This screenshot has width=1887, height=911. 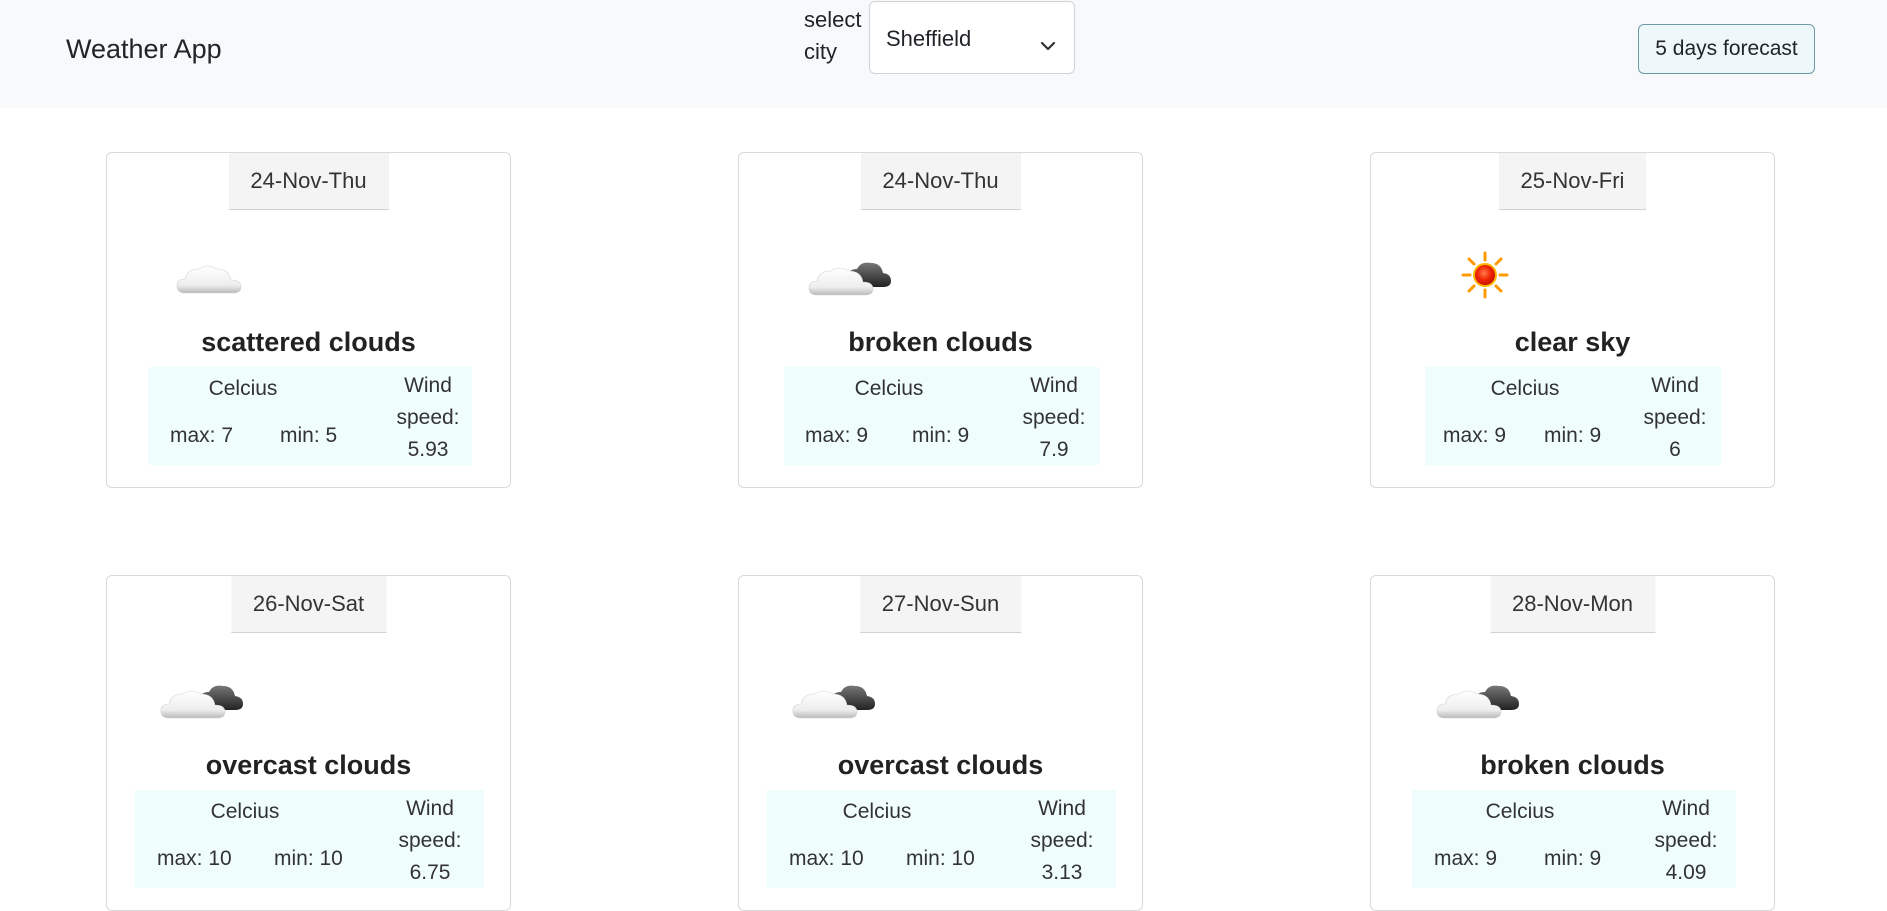 What do you see at coordinates (833, 35) in the screenshot?
I see `select-city-label: select city` at bounding box center [833, 35].